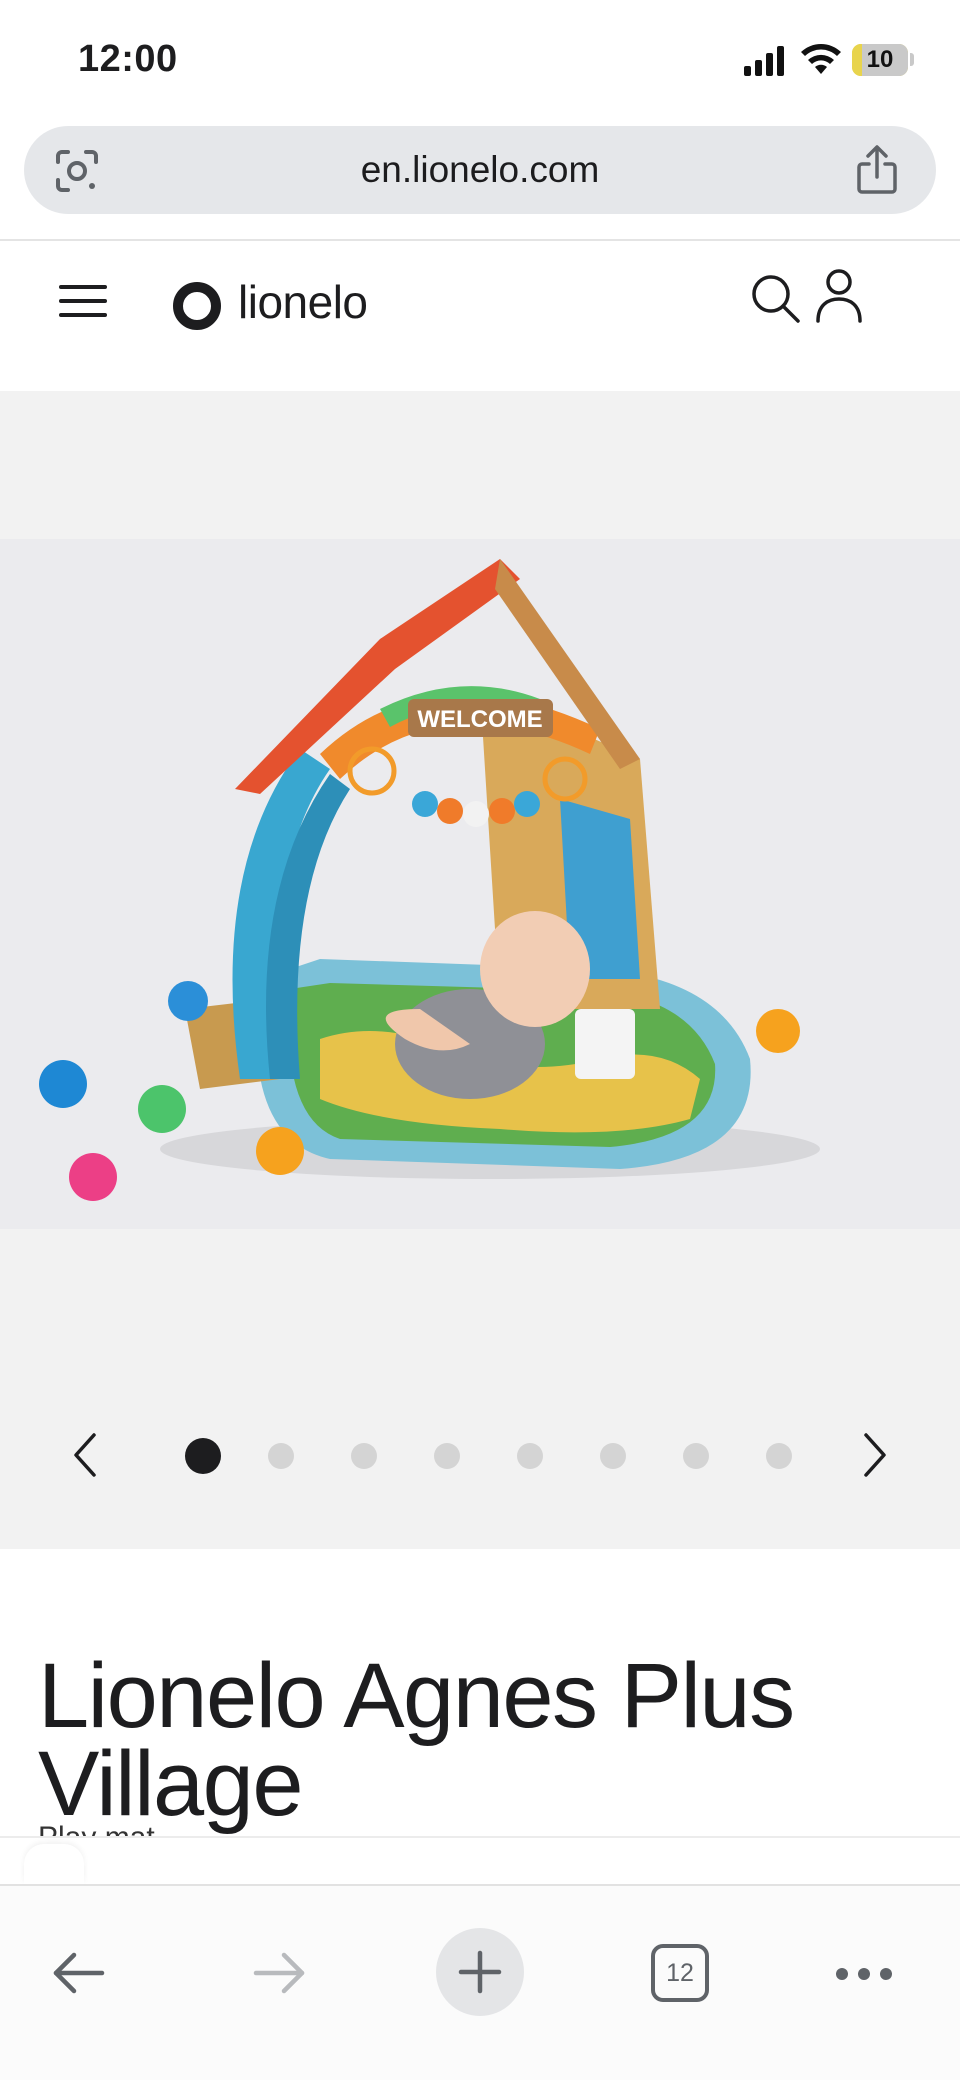  What do you see at coordinates (303, 302) in the screenshot?
I see `logo-text: lionelo` at bounding box center [303, 302].